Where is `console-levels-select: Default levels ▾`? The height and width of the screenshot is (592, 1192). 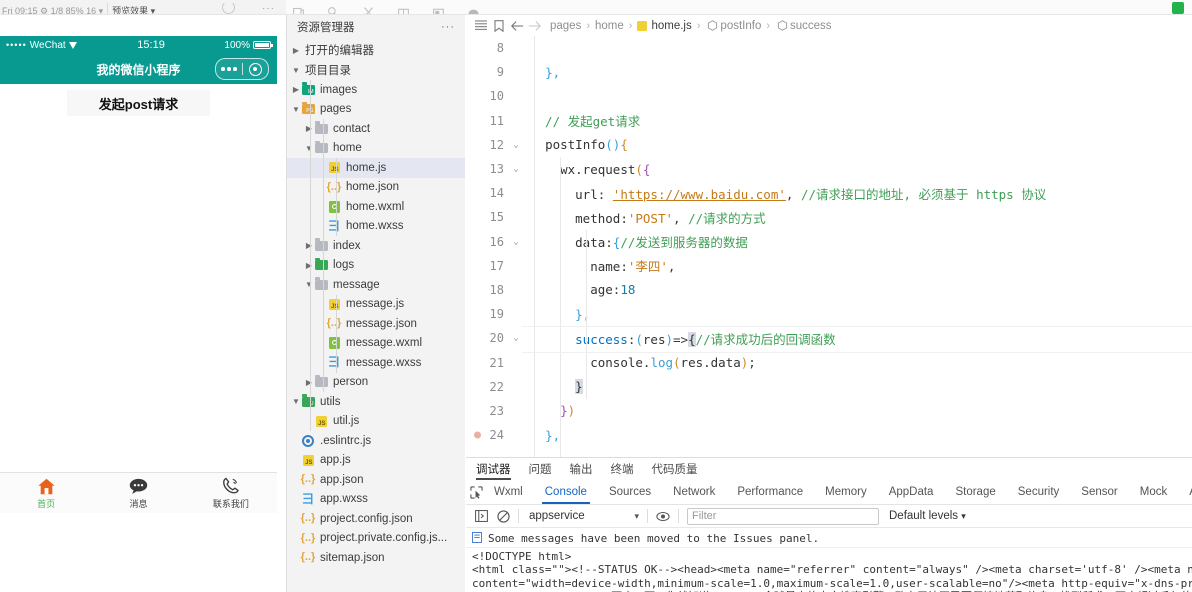 console-levels-select: Default levels ▾ is located at coordinates (927, 516).